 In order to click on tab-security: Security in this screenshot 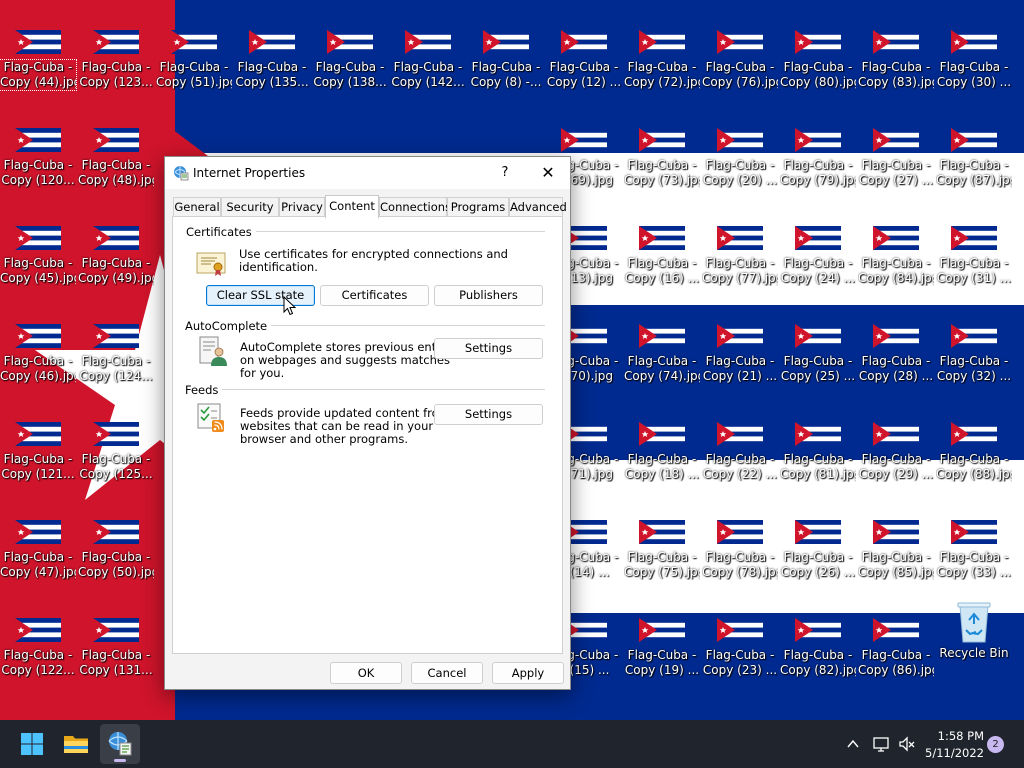, I will do `click(250, 207)`.